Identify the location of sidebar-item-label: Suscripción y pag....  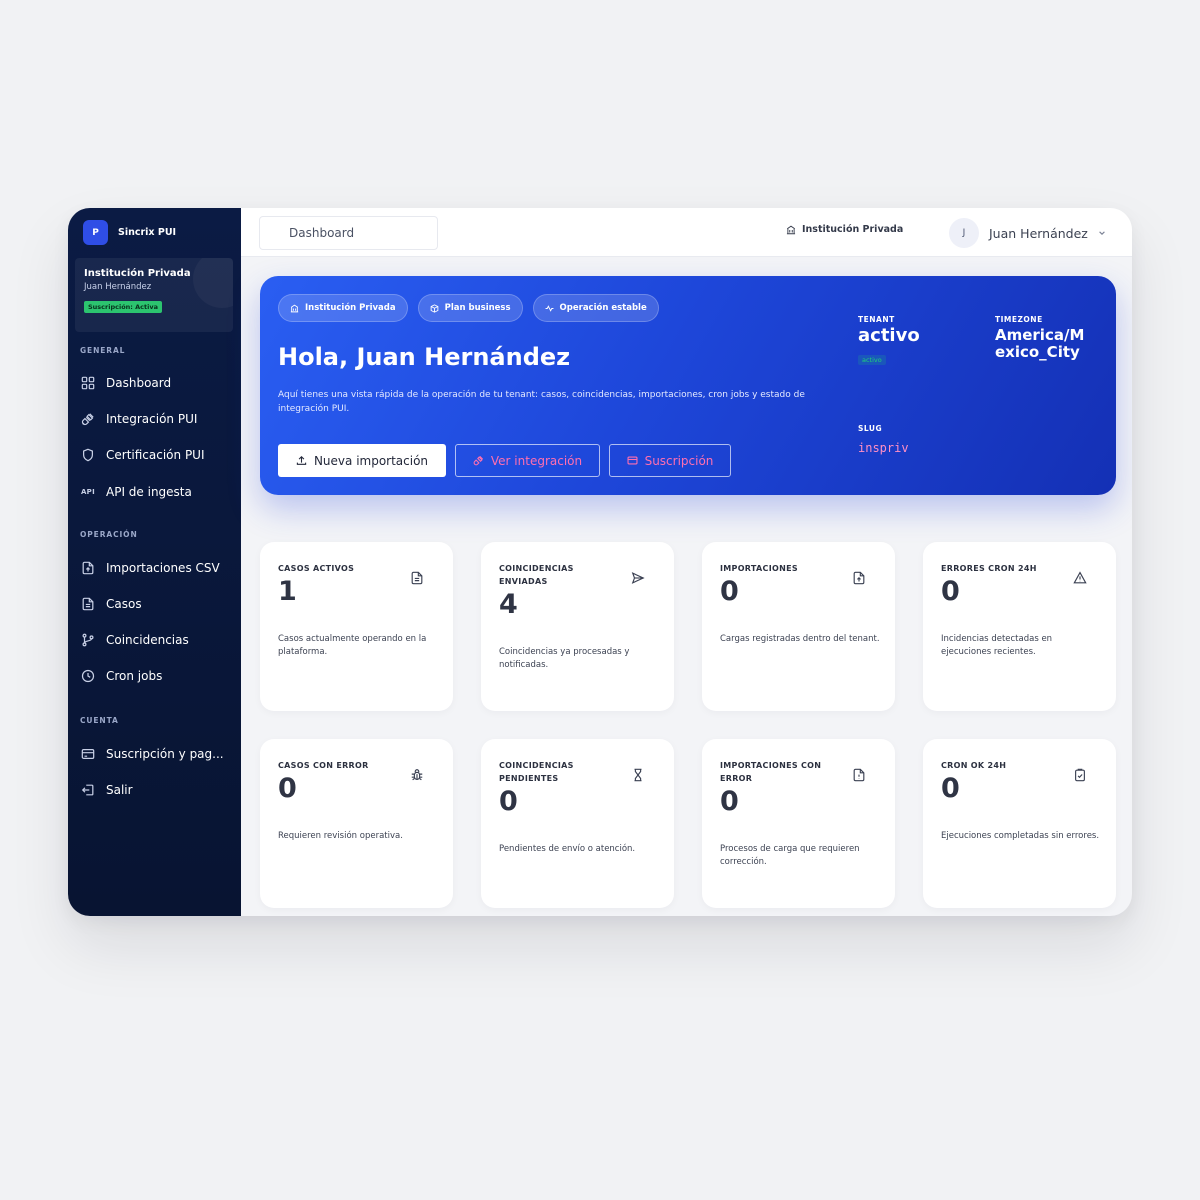
(165, 754).